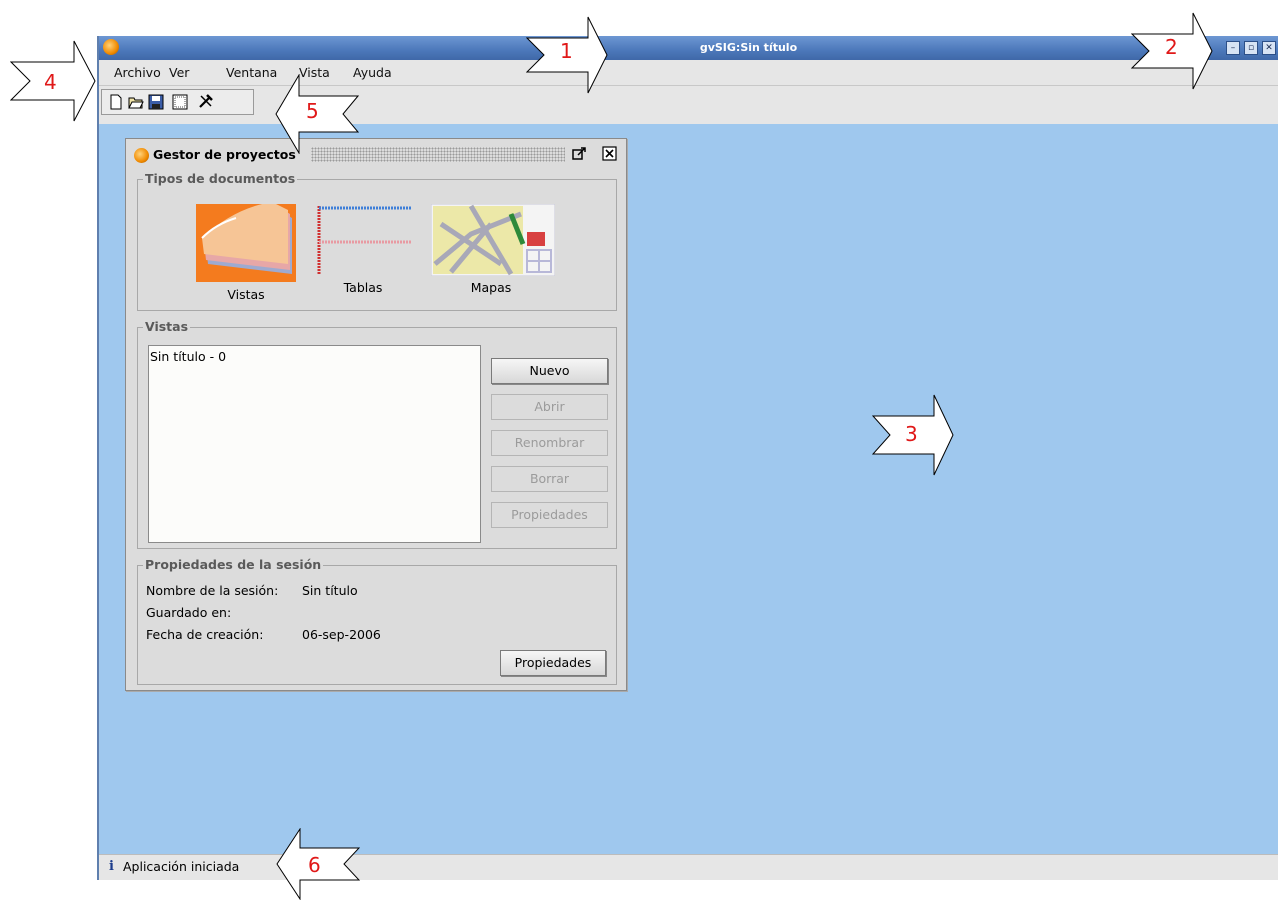 The height and width of the screenshot is (901, 1278). I want to click on rename-button: Renombrar, so click(549, 443).